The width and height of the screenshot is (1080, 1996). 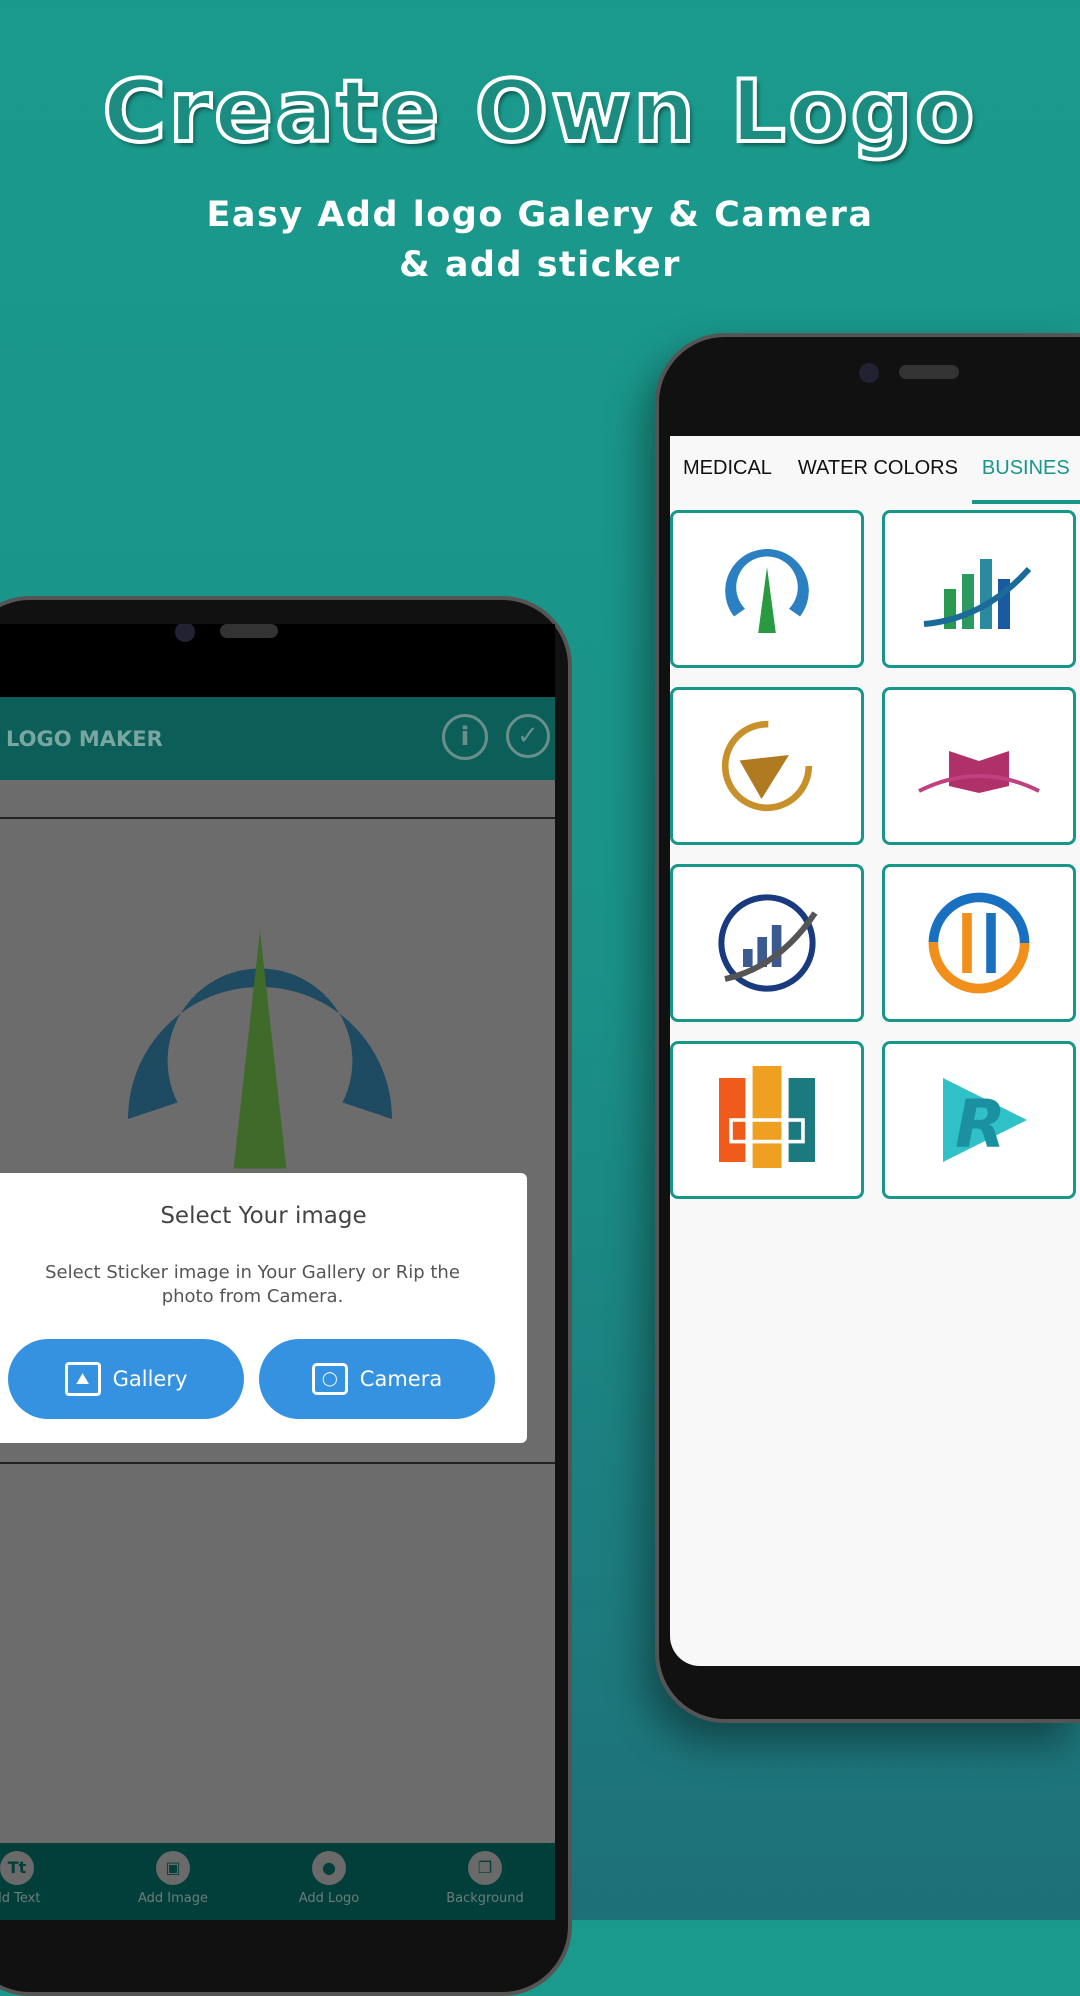 What do you see at coordinates (82, 1379) in the screenshot?
I see `gallery-icon: ⛰` at bounding box center [82, 1379].